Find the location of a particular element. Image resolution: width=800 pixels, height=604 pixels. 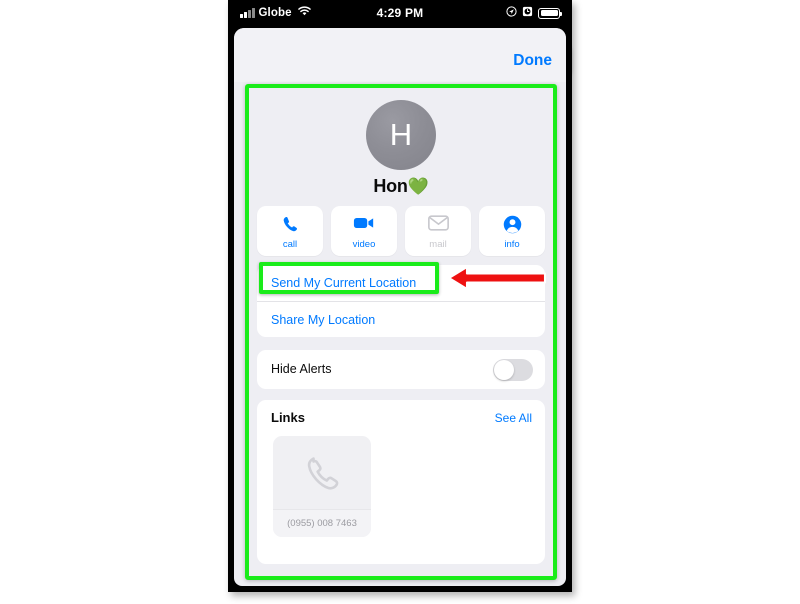

hide-alerts-group: Hide Alerts is located at coordinates (401, 369).